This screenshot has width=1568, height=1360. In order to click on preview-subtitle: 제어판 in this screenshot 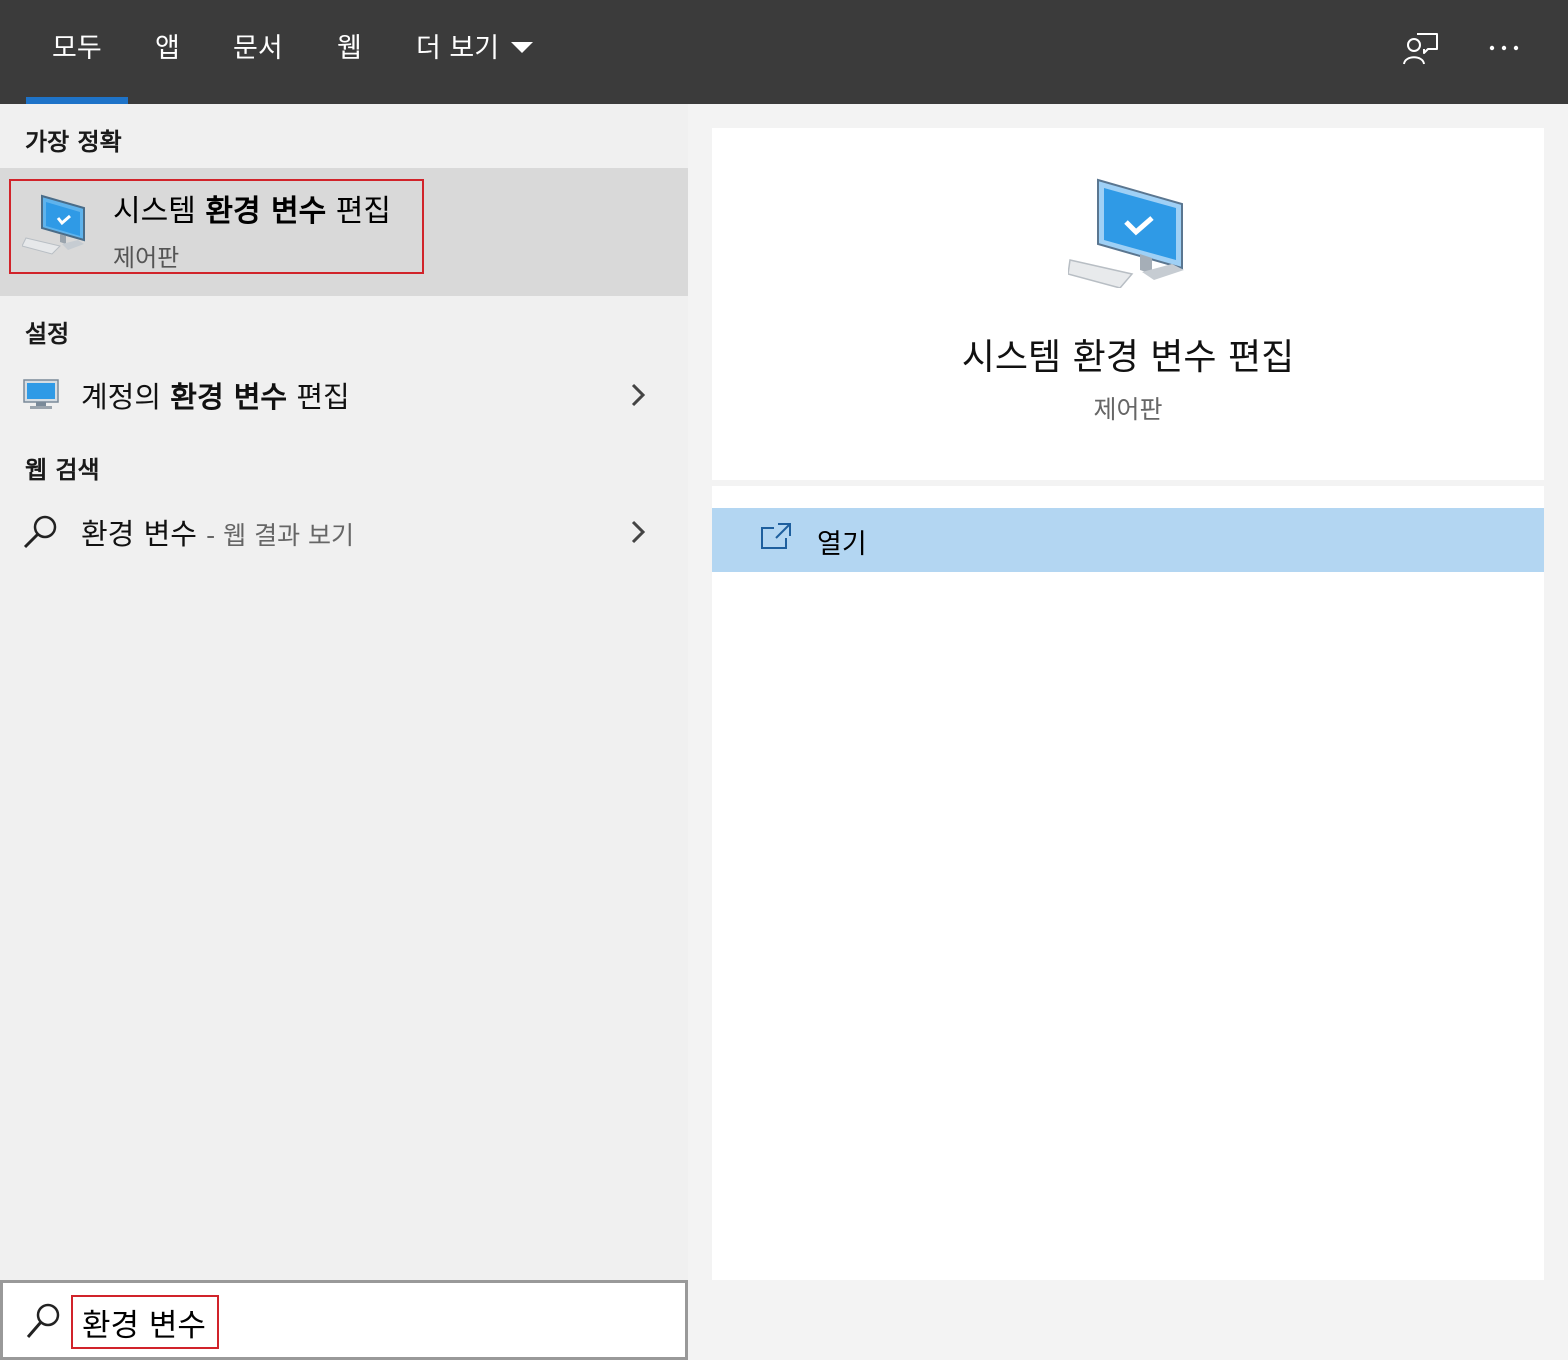, I will do `click(1128, 409)`.